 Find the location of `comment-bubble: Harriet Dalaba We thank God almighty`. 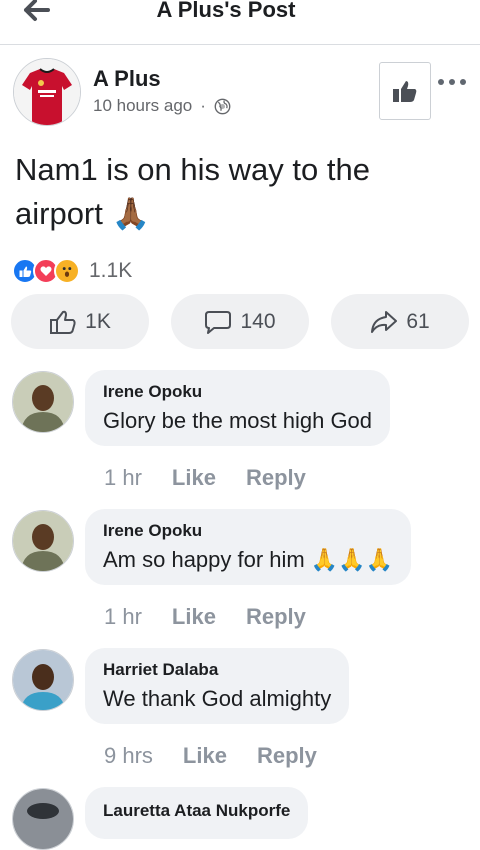

comment-bubble: Harriet Dalaba We thank God almighty is located at coordinates (217, 686).